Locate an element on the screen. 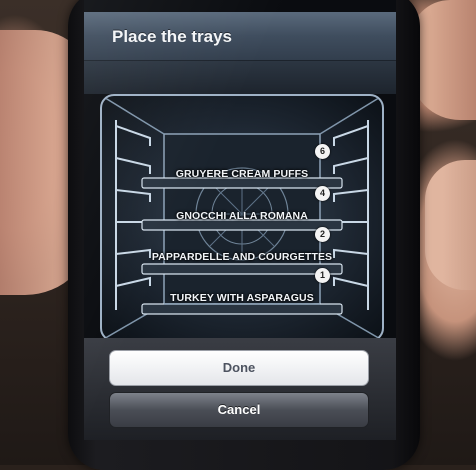 The width and height of the screenshot is (476, 470). hand-fingers-right-middle is located at coordinates (450, 225).